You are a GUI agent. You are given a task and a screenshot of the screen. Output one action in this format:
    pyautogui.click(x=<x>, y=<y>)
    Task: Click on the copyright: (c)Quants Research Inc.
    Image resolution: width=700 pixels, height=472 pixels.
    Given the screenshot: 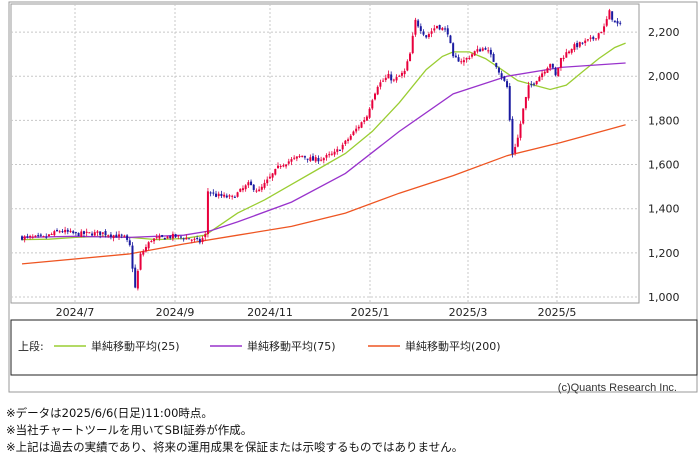 What is the action you would take?
    pyautogui.click(x=617, y=388)
    